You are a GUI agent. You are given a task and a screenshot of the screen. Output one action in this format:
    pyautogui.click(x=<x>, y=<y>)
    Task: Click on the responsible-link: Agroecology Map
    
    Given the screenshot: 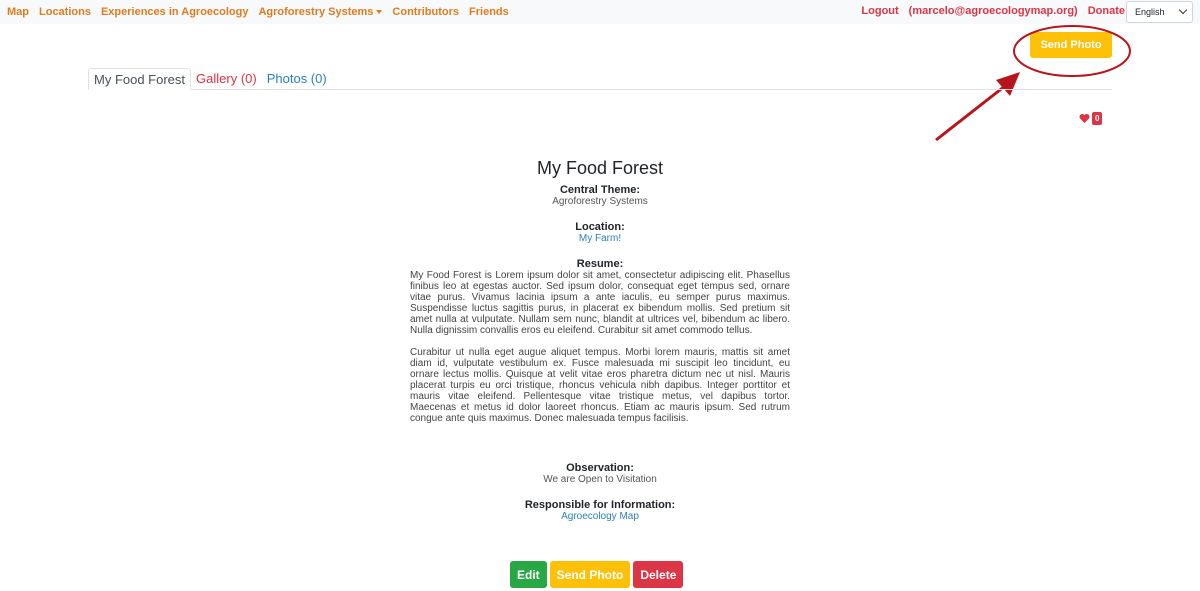 What is the action you would take?
    pyautogui.click(x=600, y=516)
    